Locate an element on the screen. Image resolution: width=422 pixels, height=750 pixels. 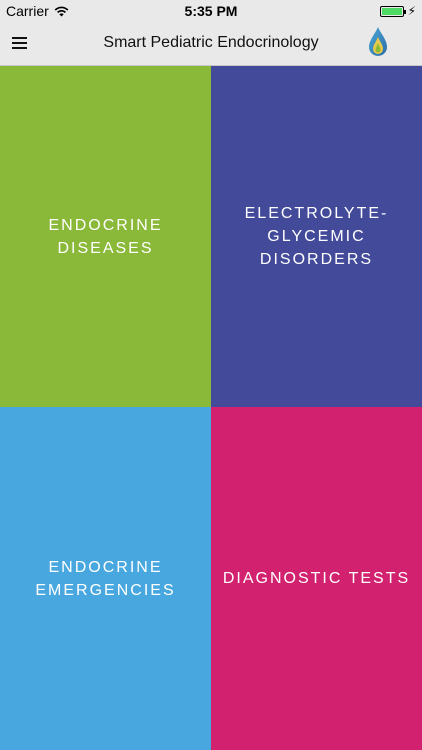
battery-icon is located at coordinates (392, 11).